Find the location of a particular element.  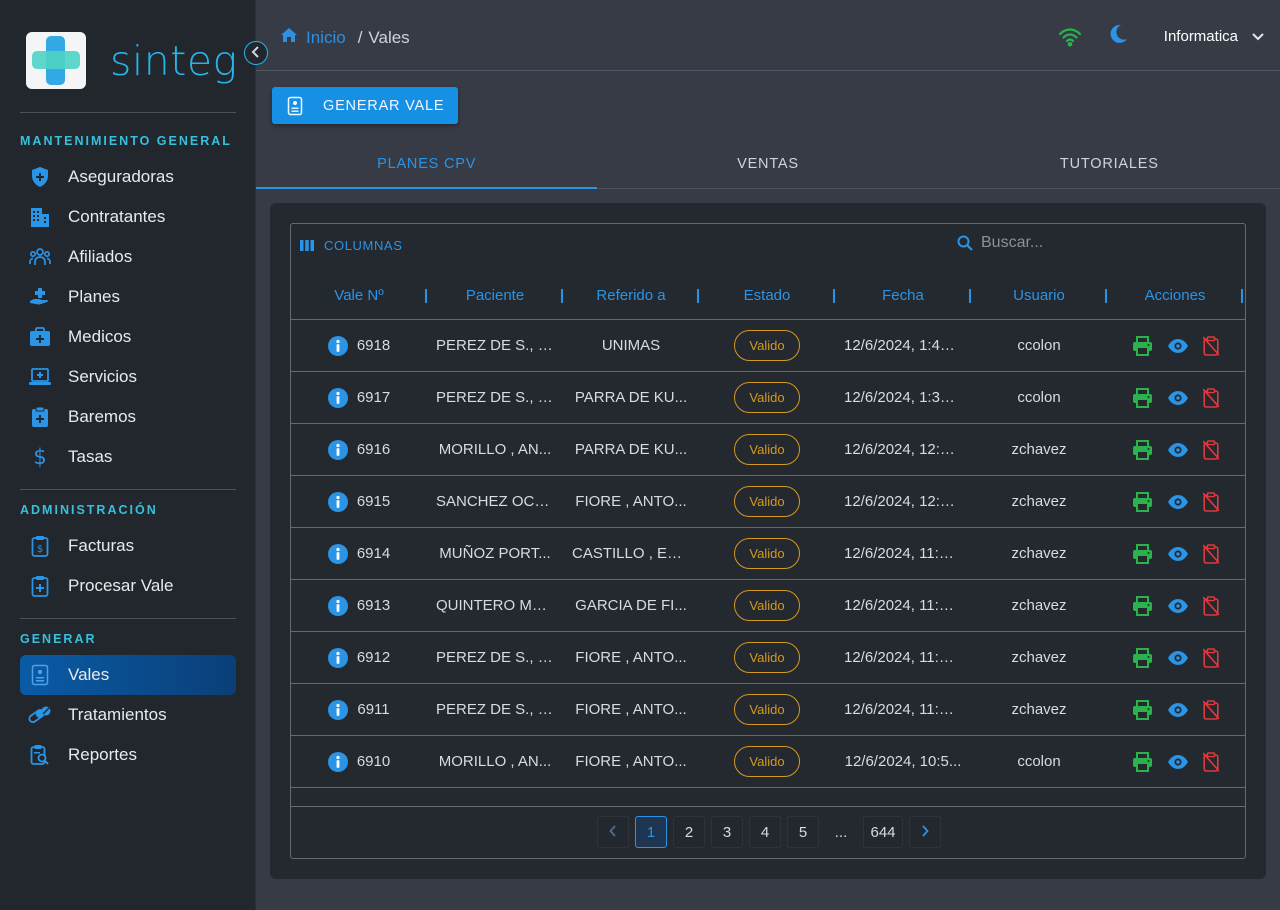

tab-ventas: VENTAS is located at coordinates (767, 164).